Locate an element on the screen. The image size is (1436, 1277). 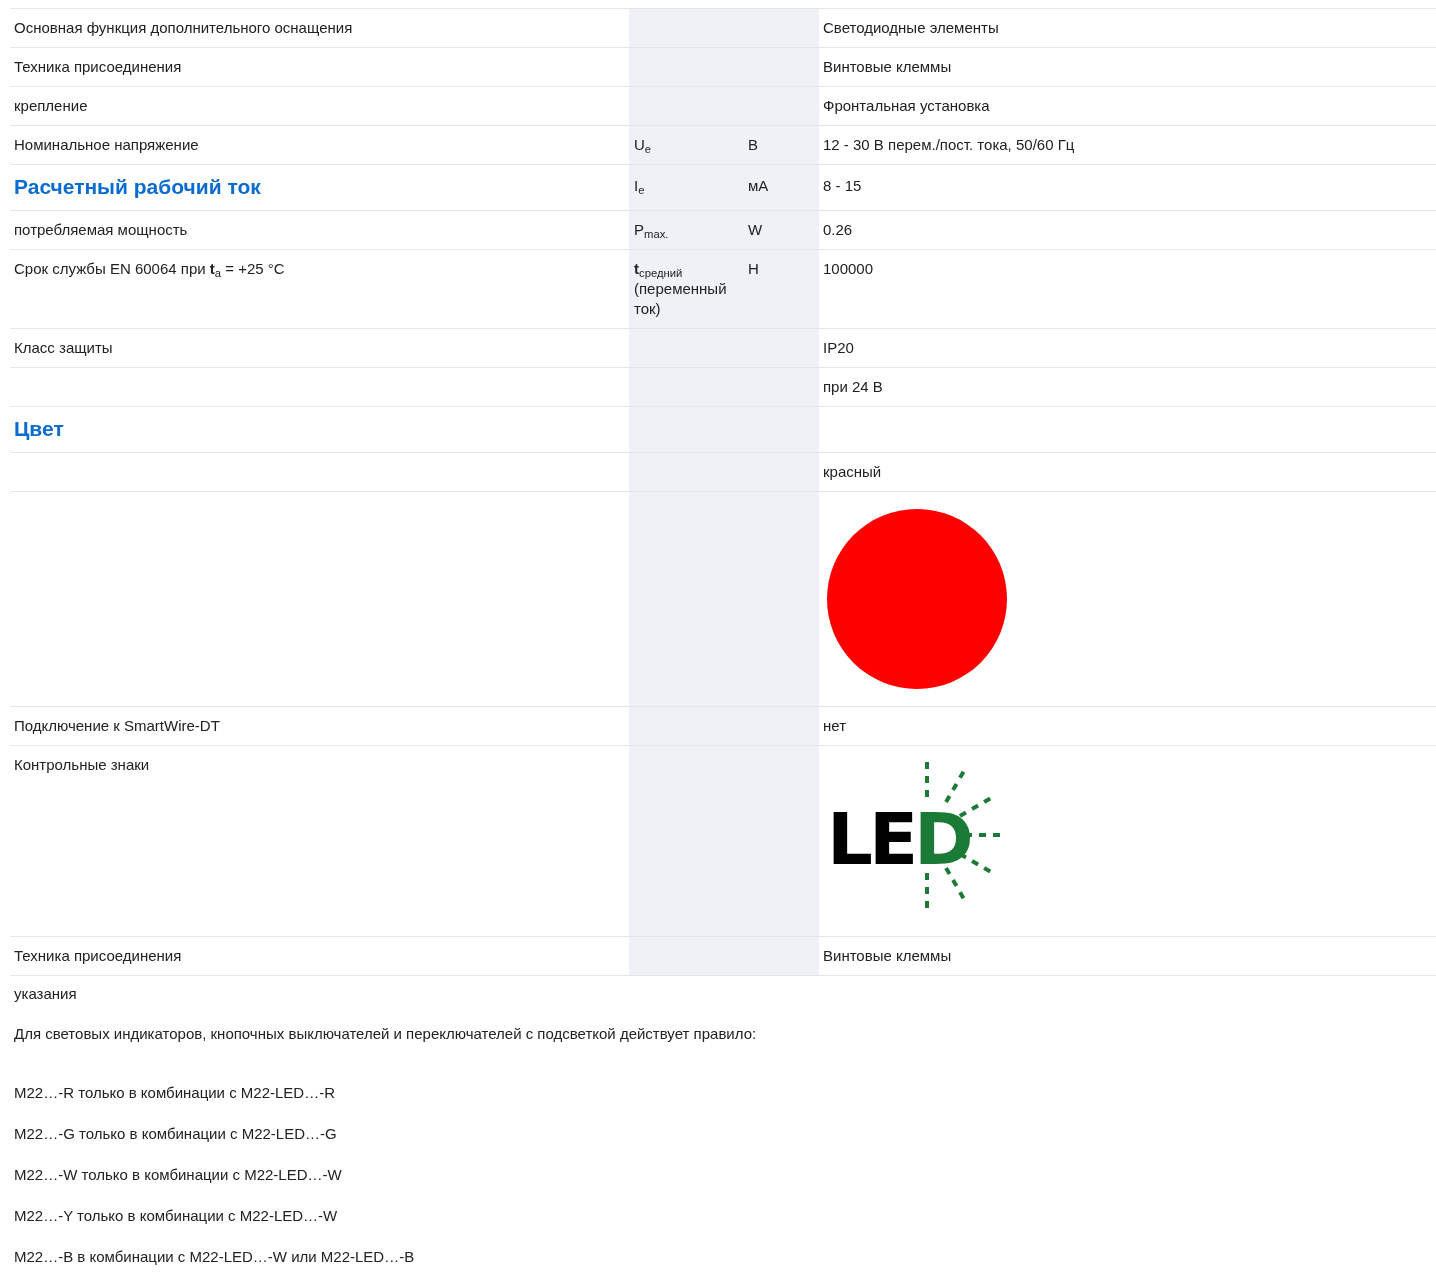
value-text: при 24 В is located at coordinates (853, 386).